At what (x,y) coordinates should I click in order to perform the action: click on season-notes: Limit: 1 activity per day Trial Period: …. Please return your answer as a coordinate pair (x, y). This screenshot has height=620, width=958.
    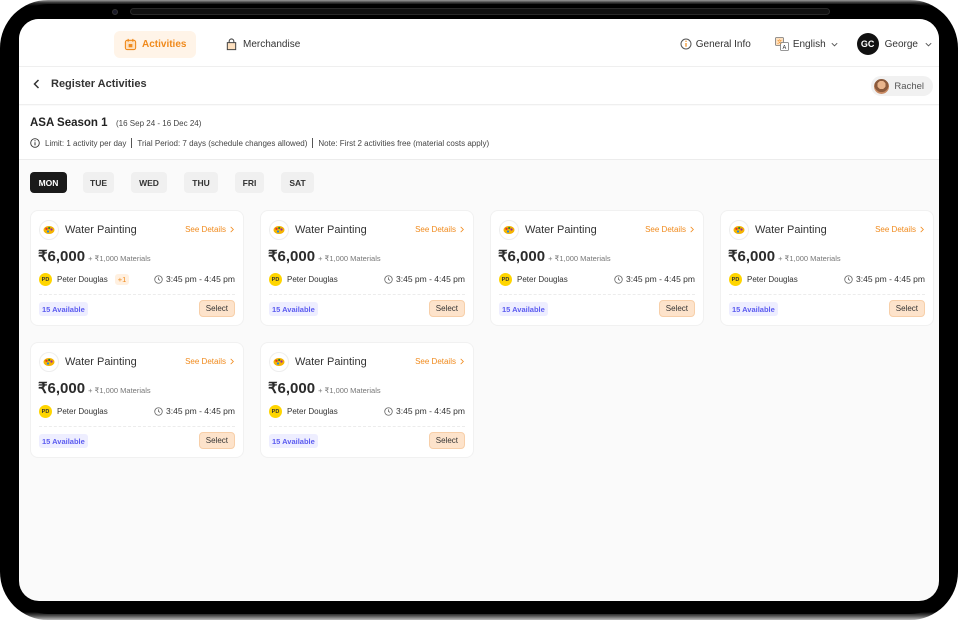
    Looking at the image, I should click on (259, 143).